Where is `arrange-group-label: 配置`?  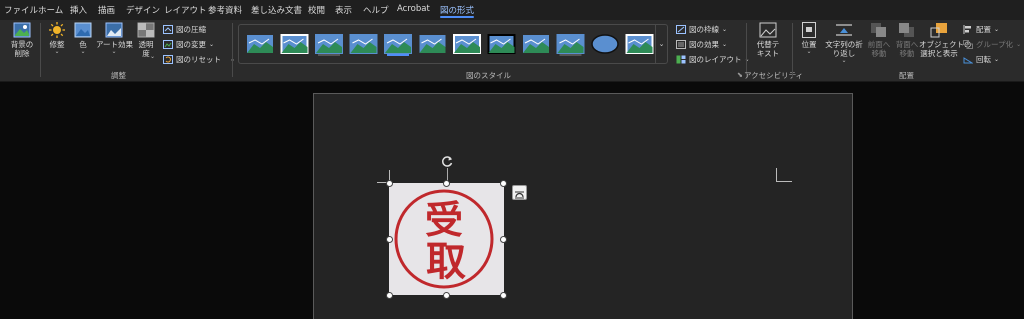 arrange-group-label: 配置 is located at coordinates (906, 75).